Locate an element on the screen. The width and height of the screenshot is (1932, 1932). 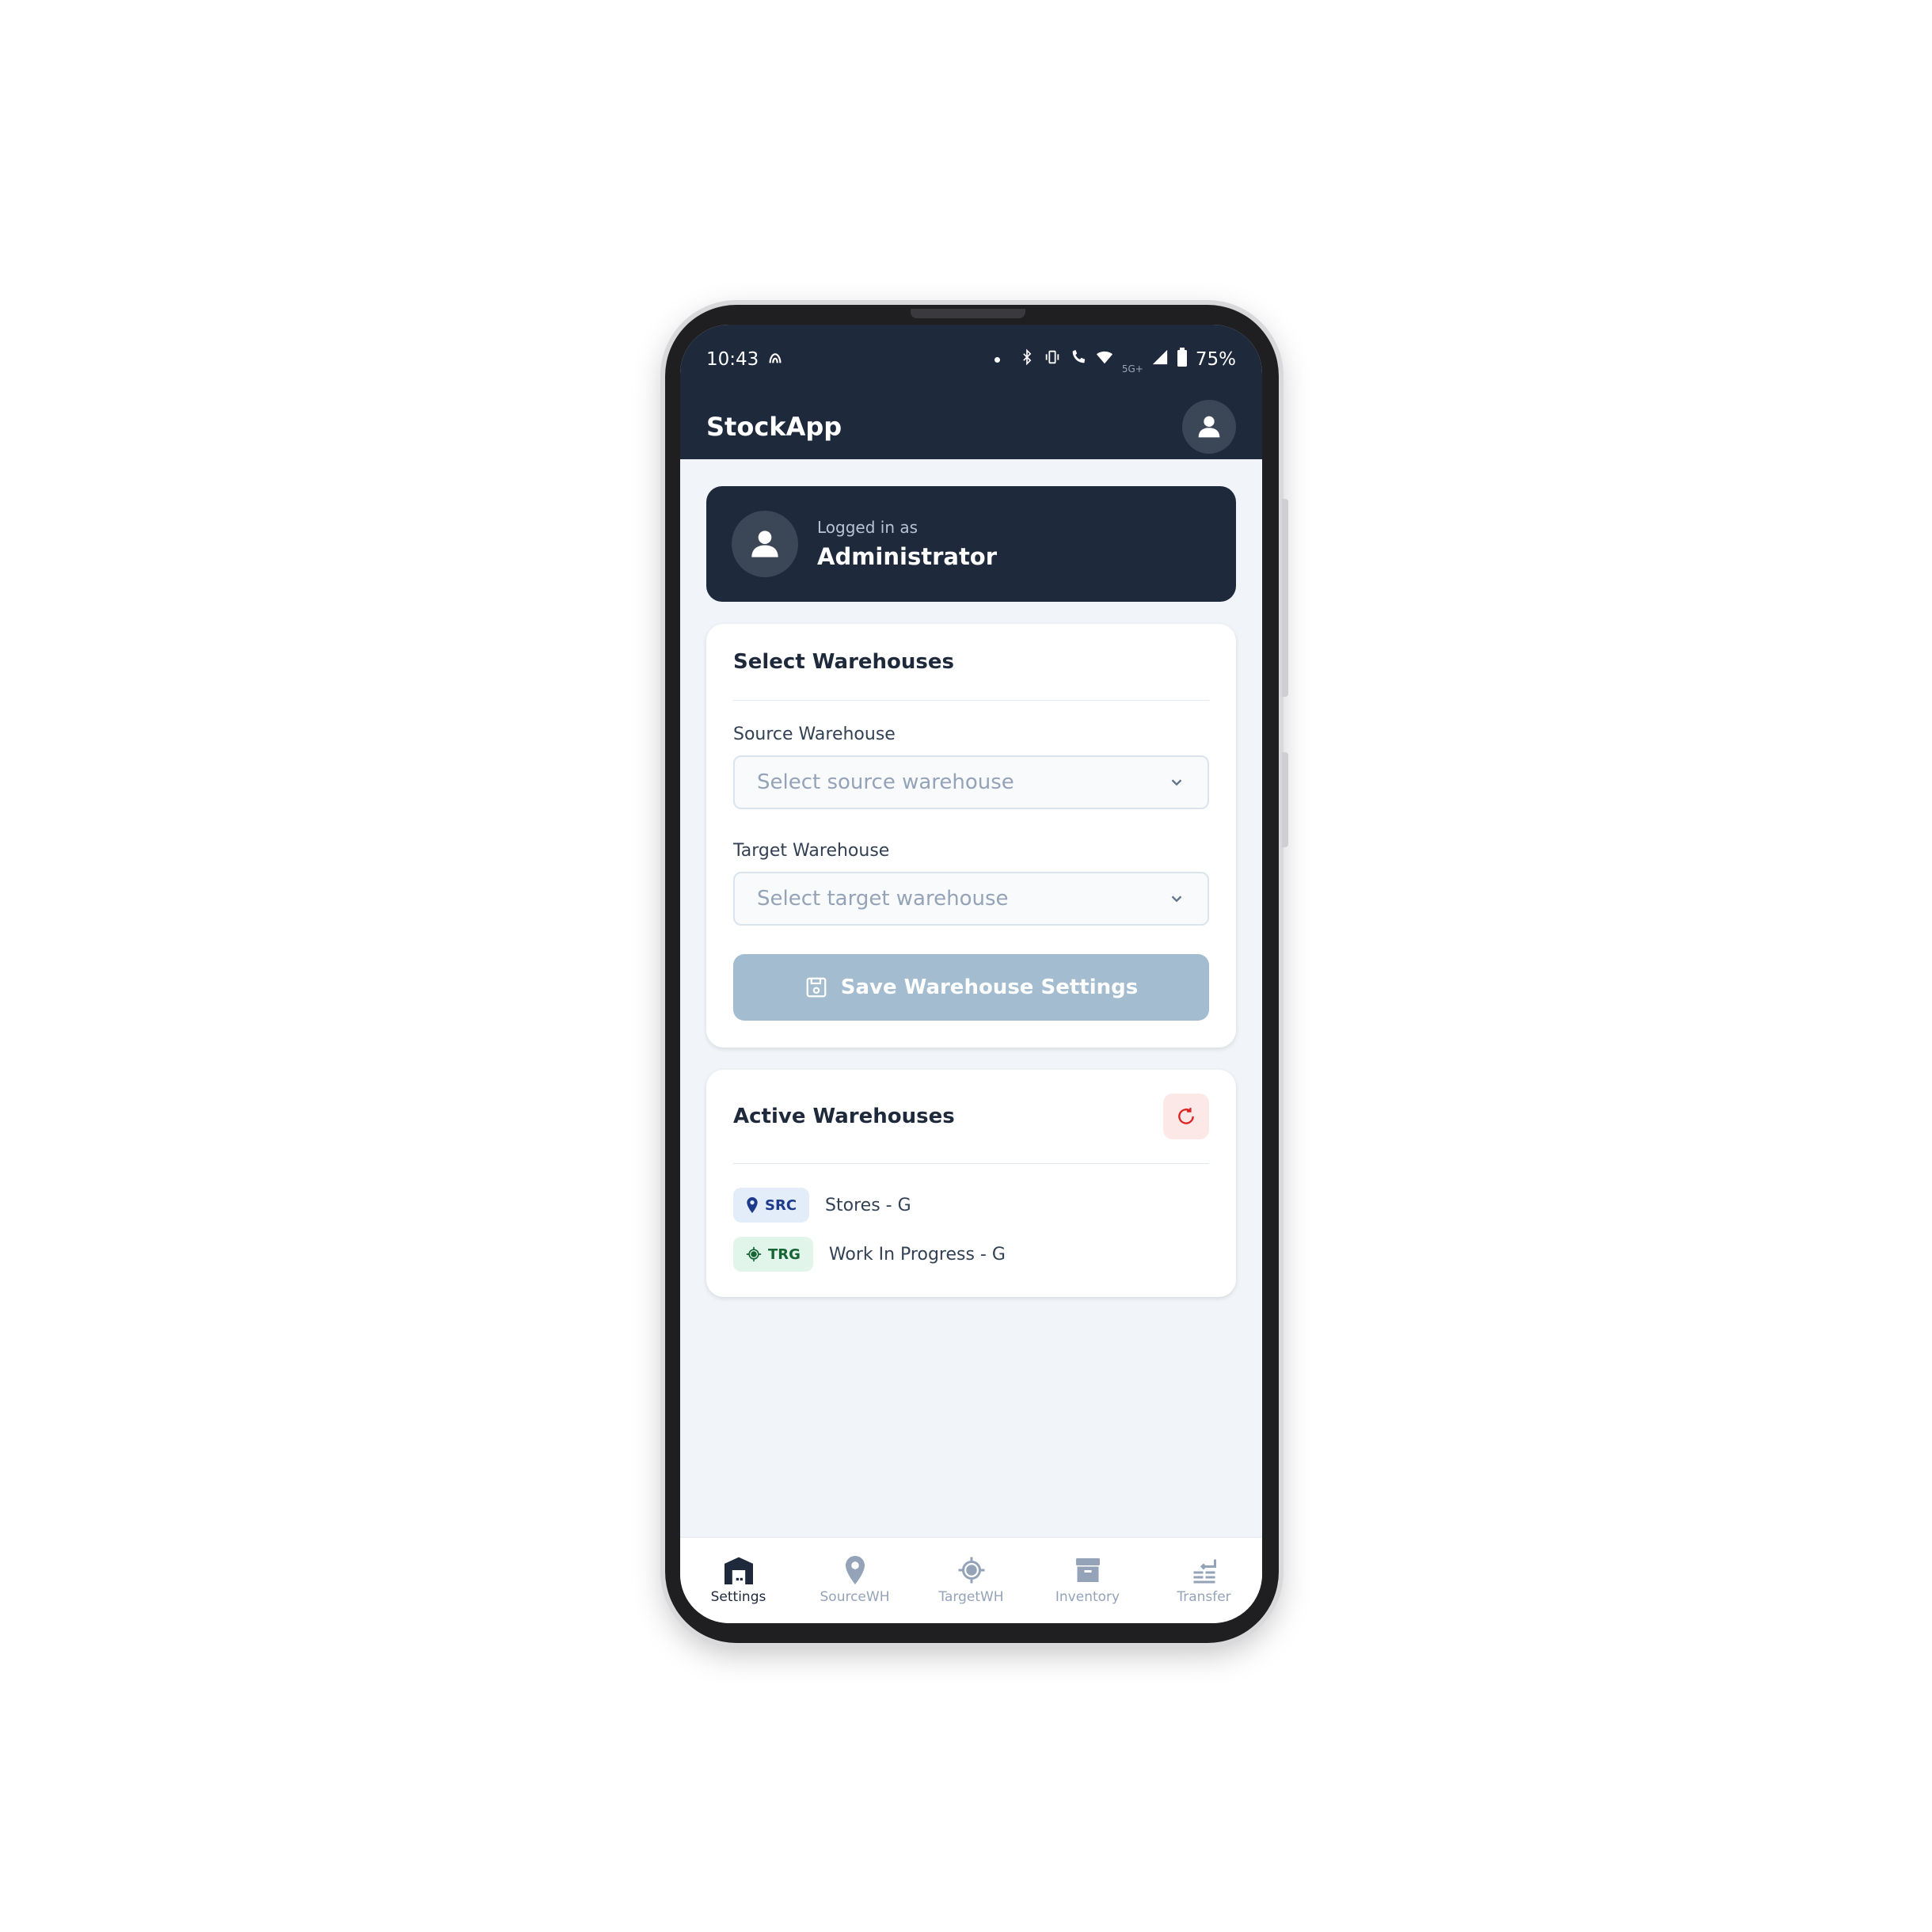
phone-speaker is located at coordinates (968, 314).